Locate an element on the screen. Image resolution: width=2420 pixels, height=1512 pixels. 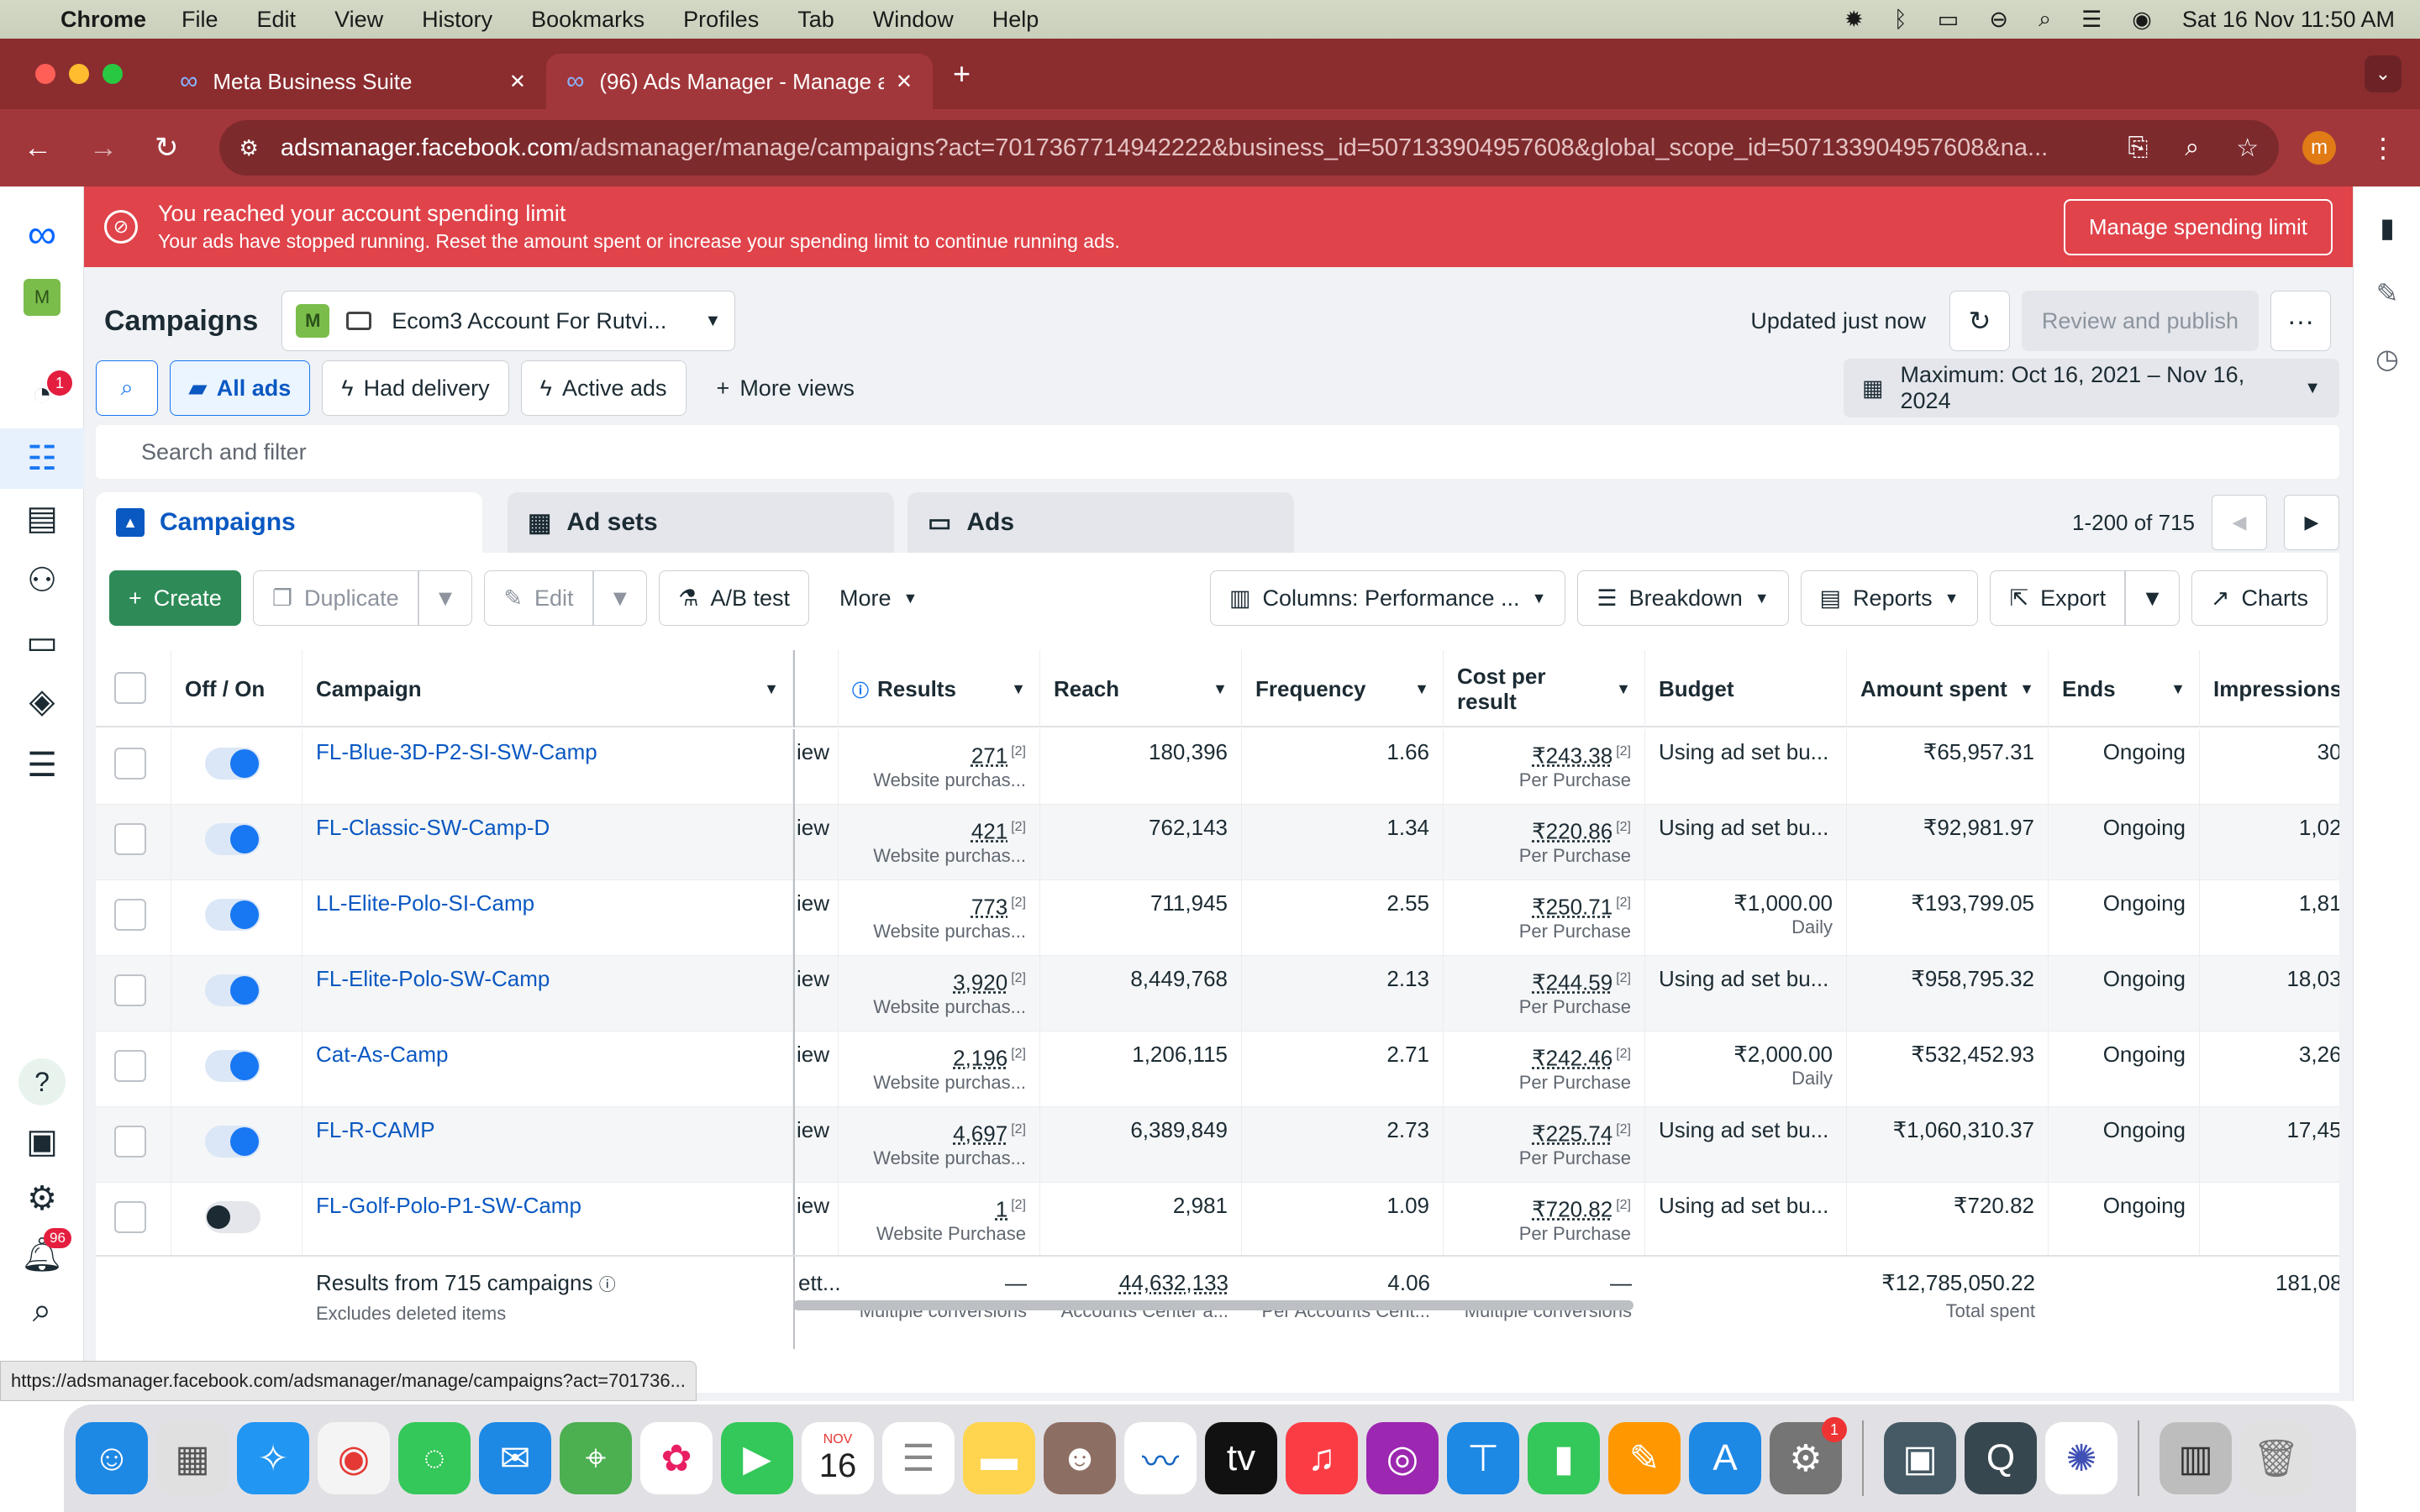
campaign-name-link: FL-Elite-Polo-SW-Camp is located at coordinates (433, 978).